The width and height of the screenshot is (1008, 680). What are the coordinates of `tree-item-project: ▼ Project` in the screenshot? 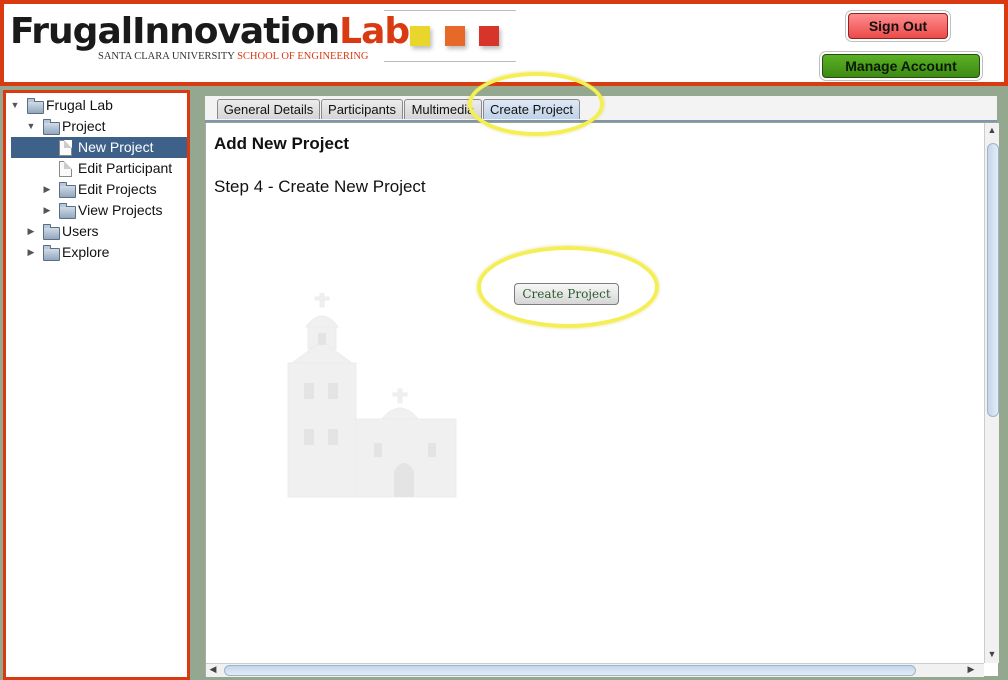 It's located at (96, 126).